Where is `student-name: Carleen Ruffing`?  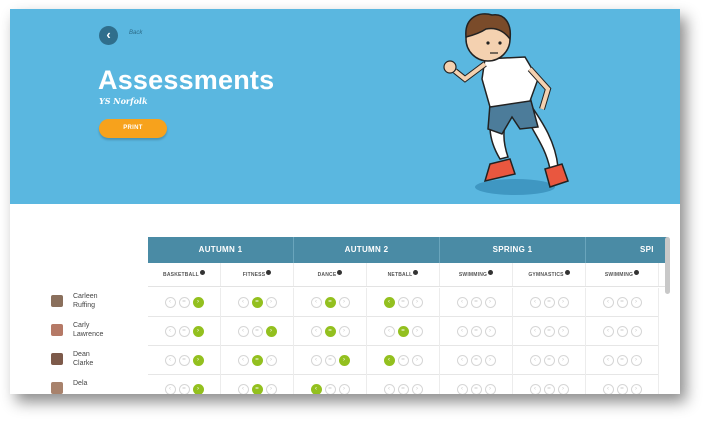
student-name: Carleen Ruffing is located at coordinates (85, 301).